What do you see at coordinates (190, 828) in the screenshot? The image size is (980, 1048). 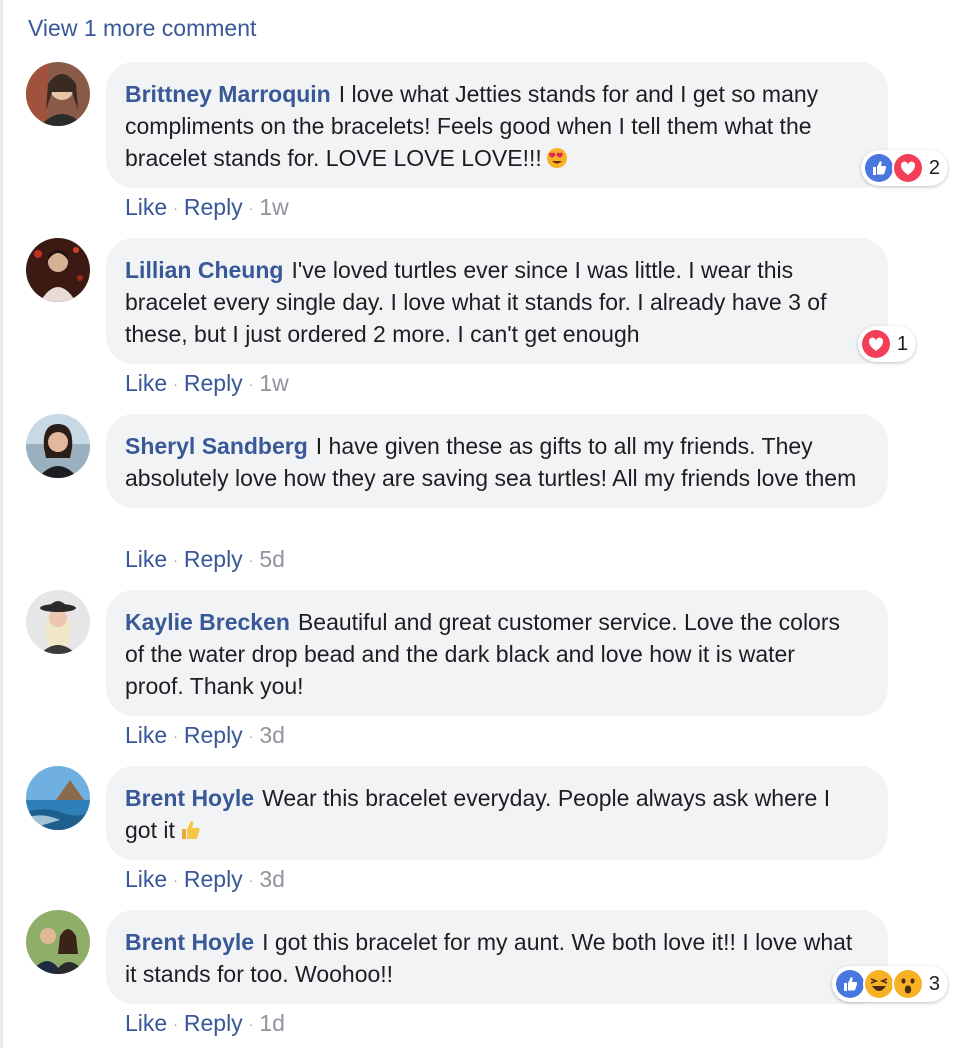 I see `thumbs-up-emoji-icon` at bounding box center [190, 828].